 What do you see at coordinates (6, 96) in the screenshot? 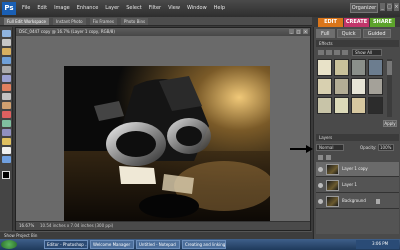
I see `type-tool-icon` at bounding box center [6, 96].